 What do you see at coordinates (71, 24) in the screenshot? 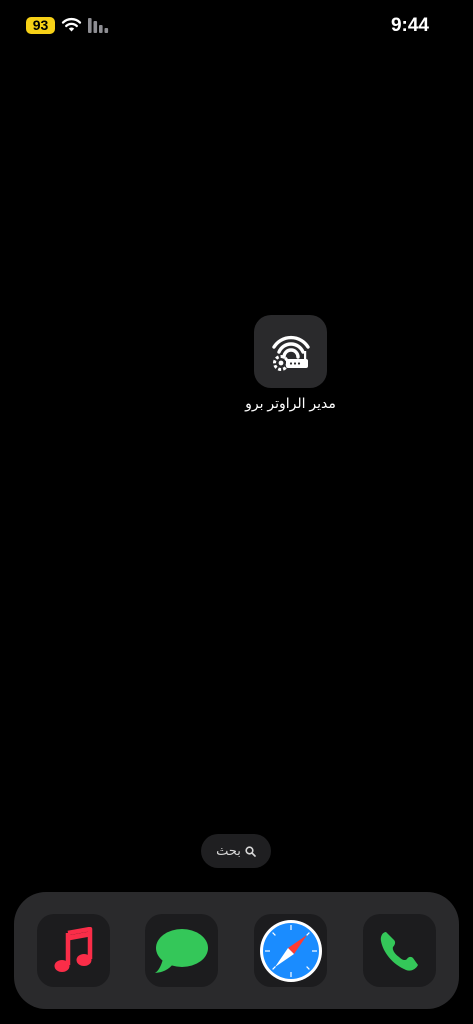
I see `wifi-icon` at bounding box center [71, 24].